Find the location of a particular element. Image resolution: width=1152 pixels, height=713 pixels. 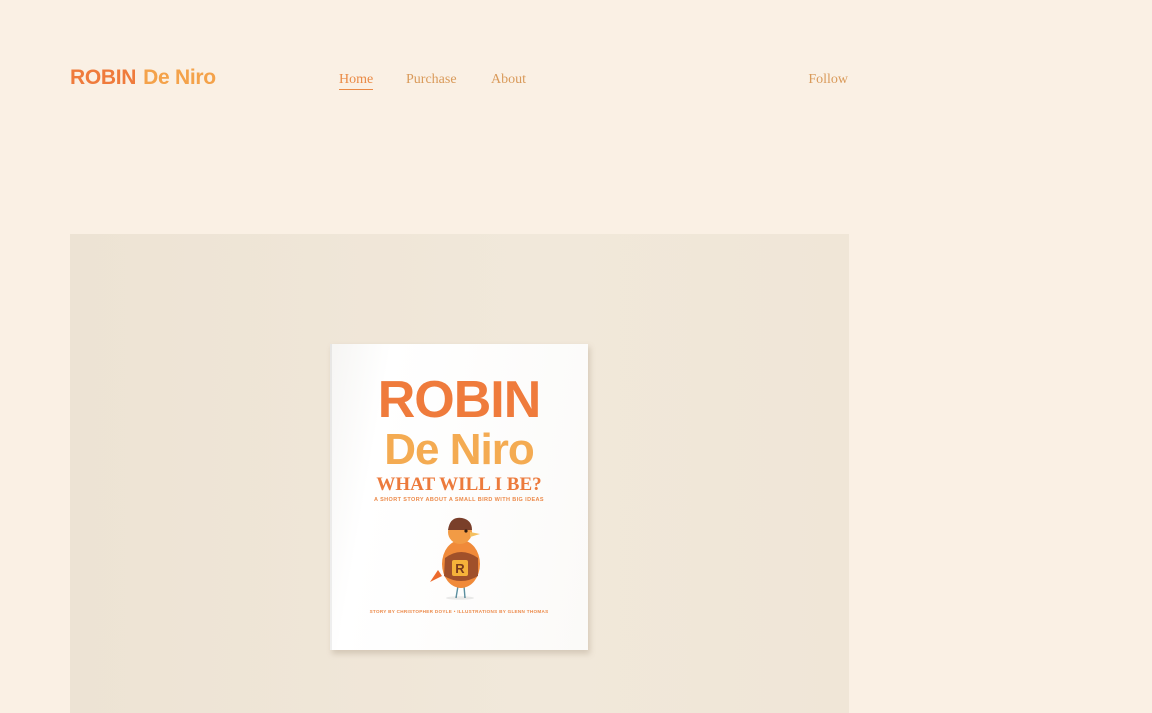

book-title-line1: ROBIN is located at coordinates (459, 400).